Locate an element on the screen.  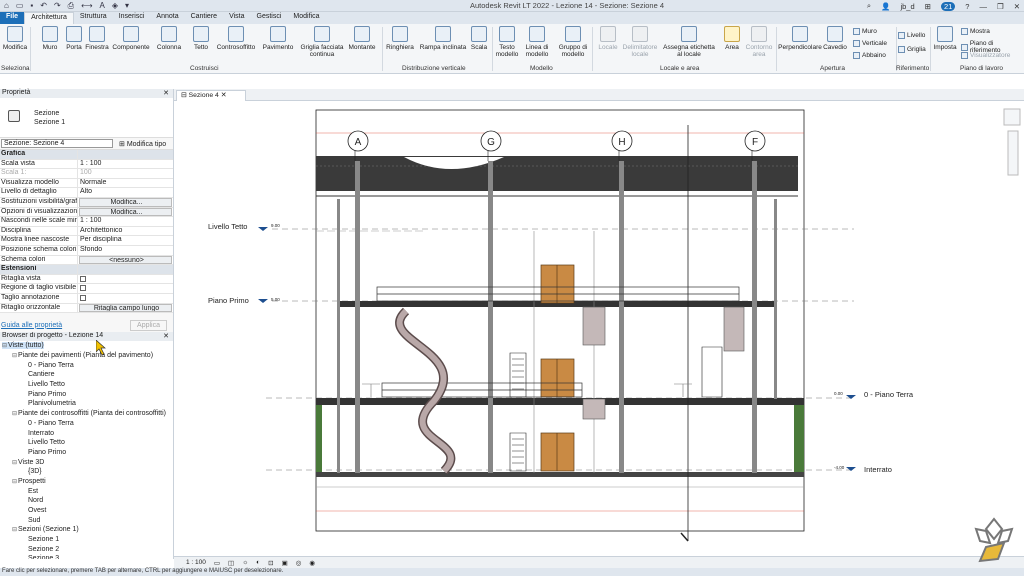
tab-cantiere: Cantiere is located at coordinates (204, 18).